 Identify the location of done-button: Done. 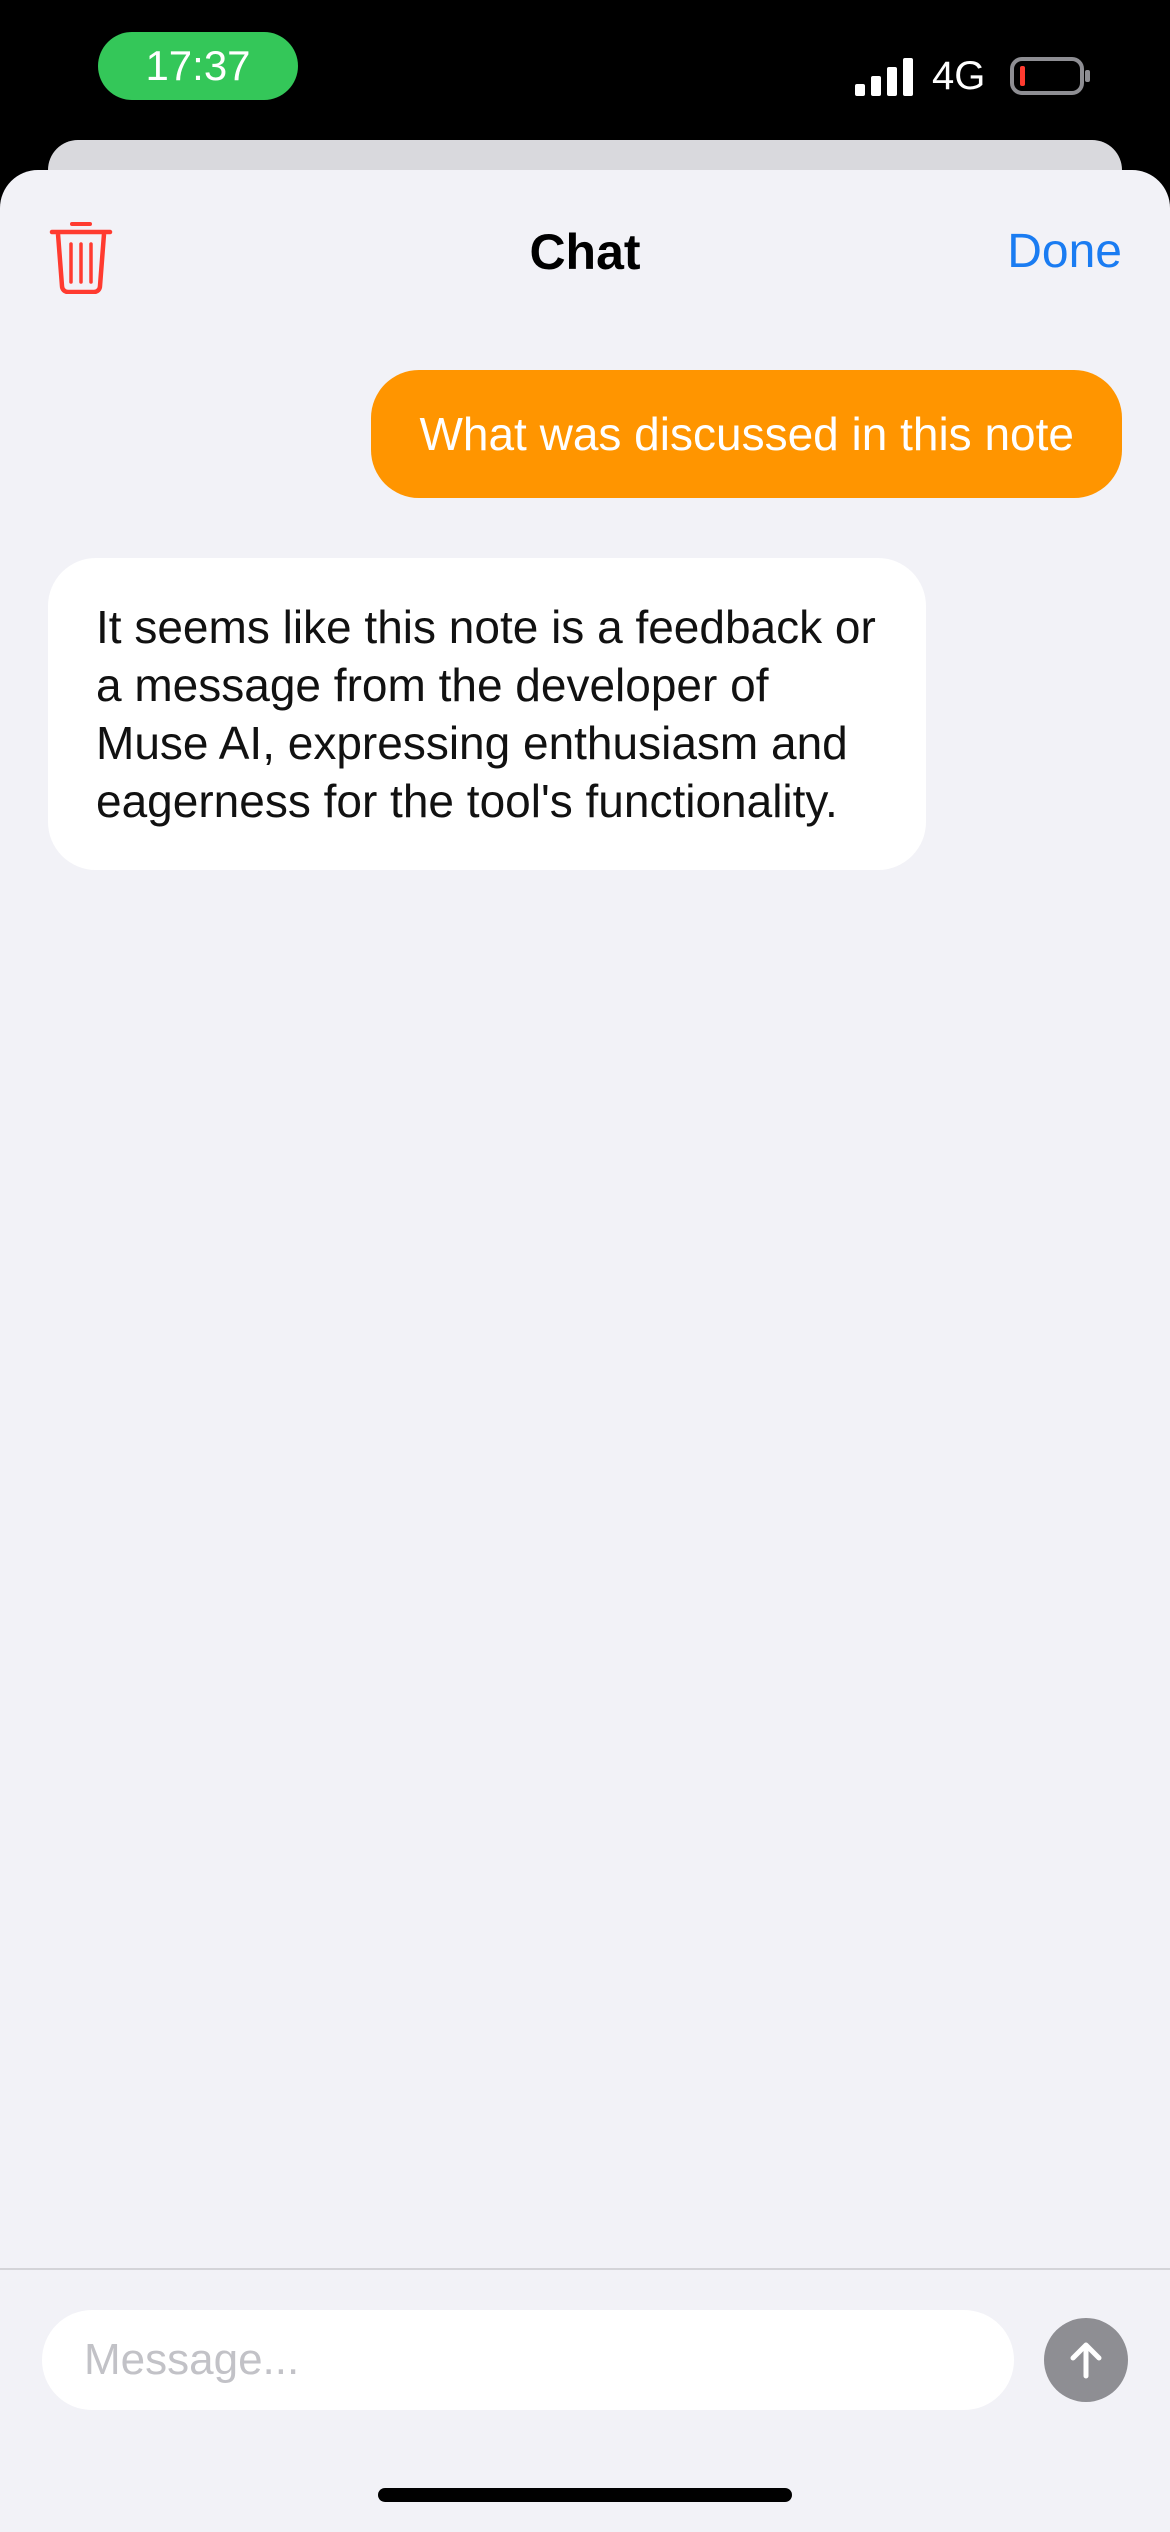
(1064, 252).